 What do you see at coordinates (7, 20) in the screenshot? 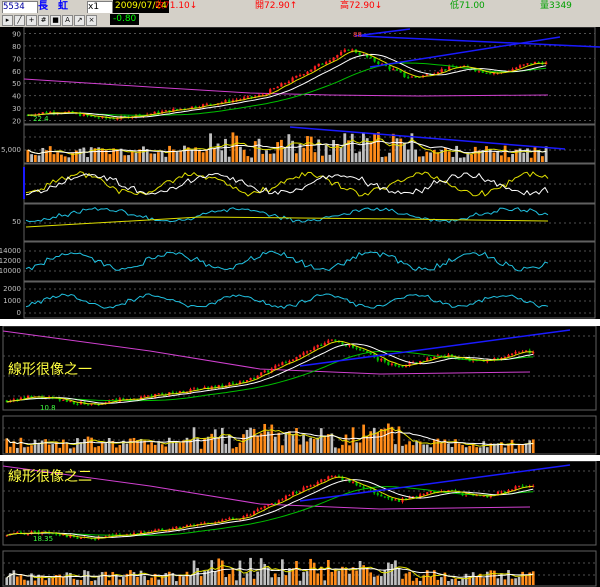
I see `cursor-icon: ▸` at bounding box center [7, 20].